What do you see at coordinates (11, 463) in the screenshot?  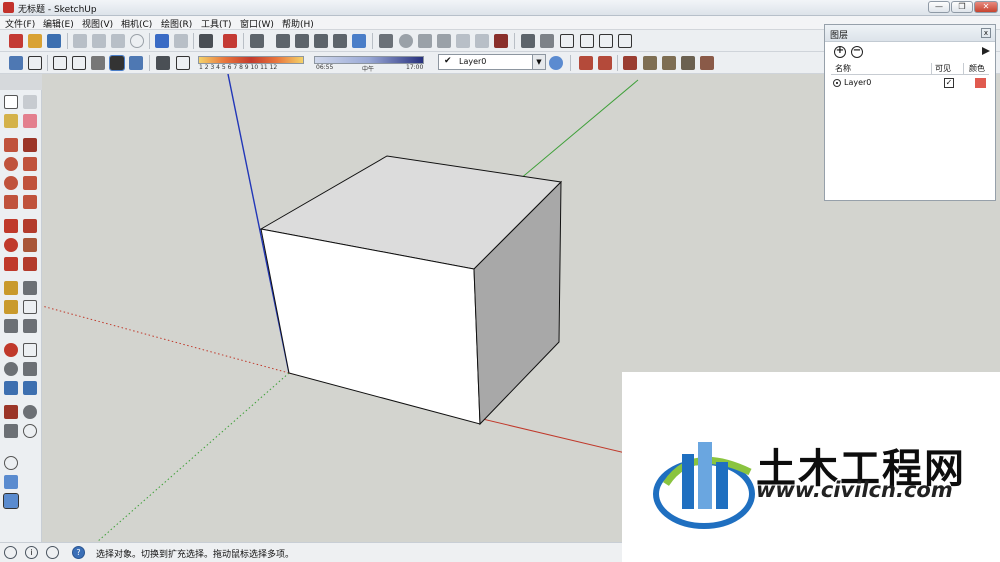 I see `add-location-icon` at bounding box center [11, 463].